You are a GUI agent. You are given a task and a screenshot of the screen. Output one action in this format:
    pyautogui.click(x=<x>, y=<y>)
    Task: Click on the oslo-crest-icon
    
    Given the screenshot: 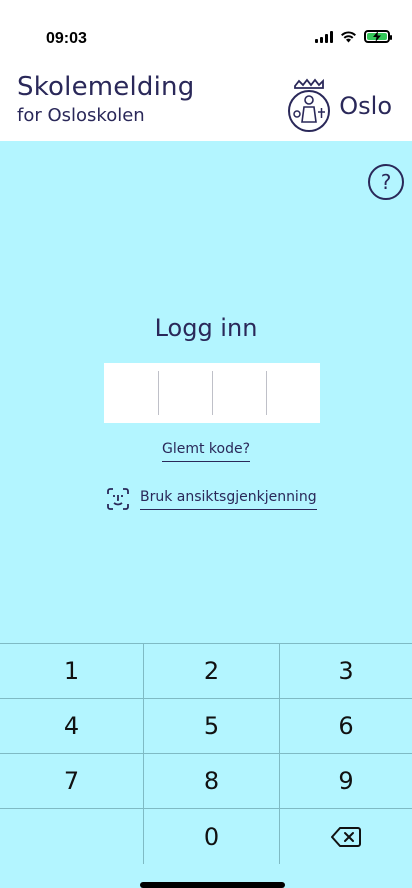 What is the action you would take?
    pyautogui.click(x=309, y=105)
    